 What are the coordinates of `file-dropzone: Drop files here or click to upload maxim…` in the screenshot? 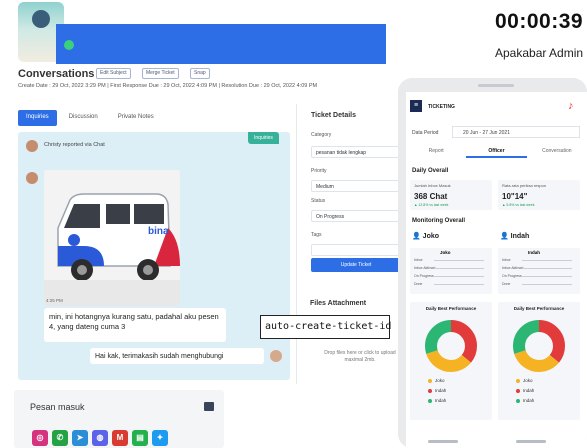 It's located at (360, 356).